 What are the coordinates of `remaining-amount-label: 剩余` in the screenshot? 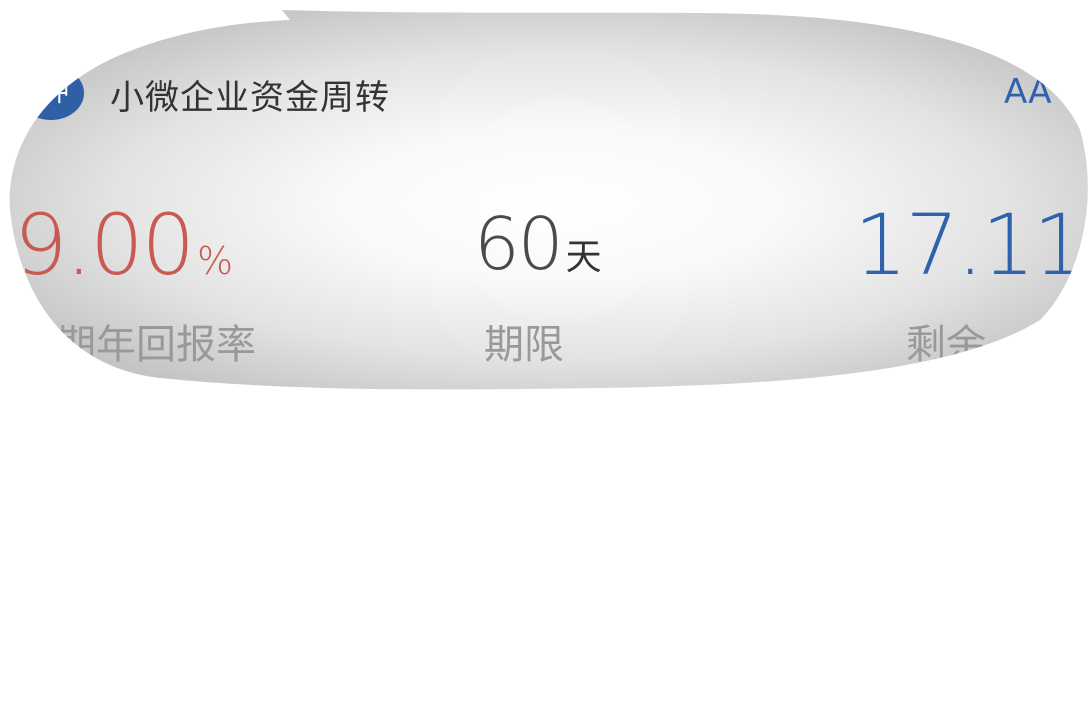 It's located at (946, 345).